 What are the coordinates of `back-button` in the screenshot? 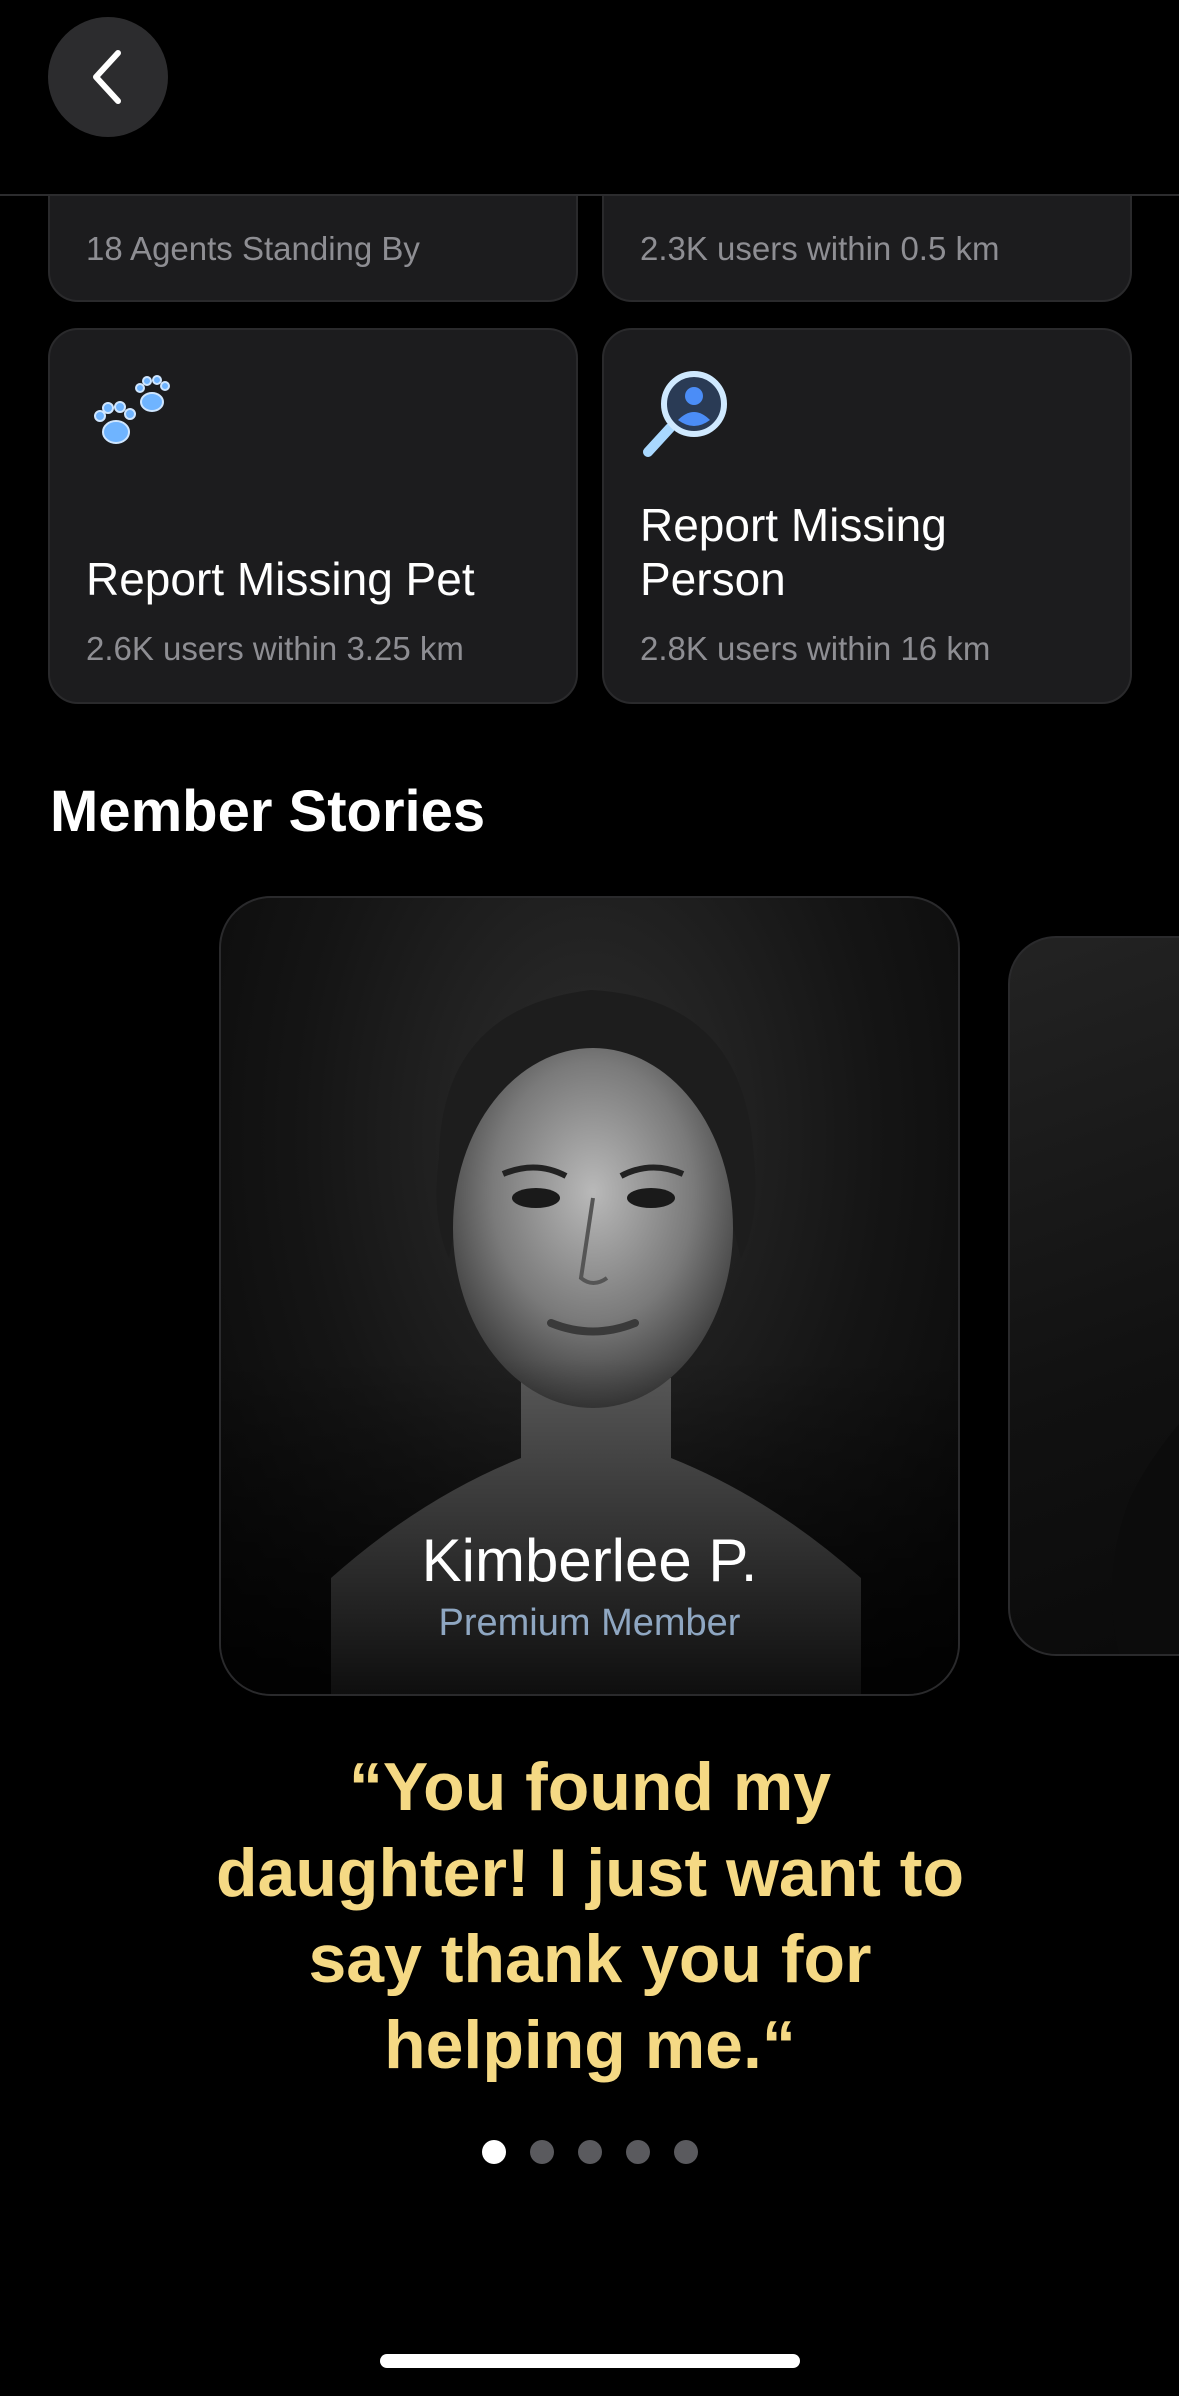 It's located at (108, 77).